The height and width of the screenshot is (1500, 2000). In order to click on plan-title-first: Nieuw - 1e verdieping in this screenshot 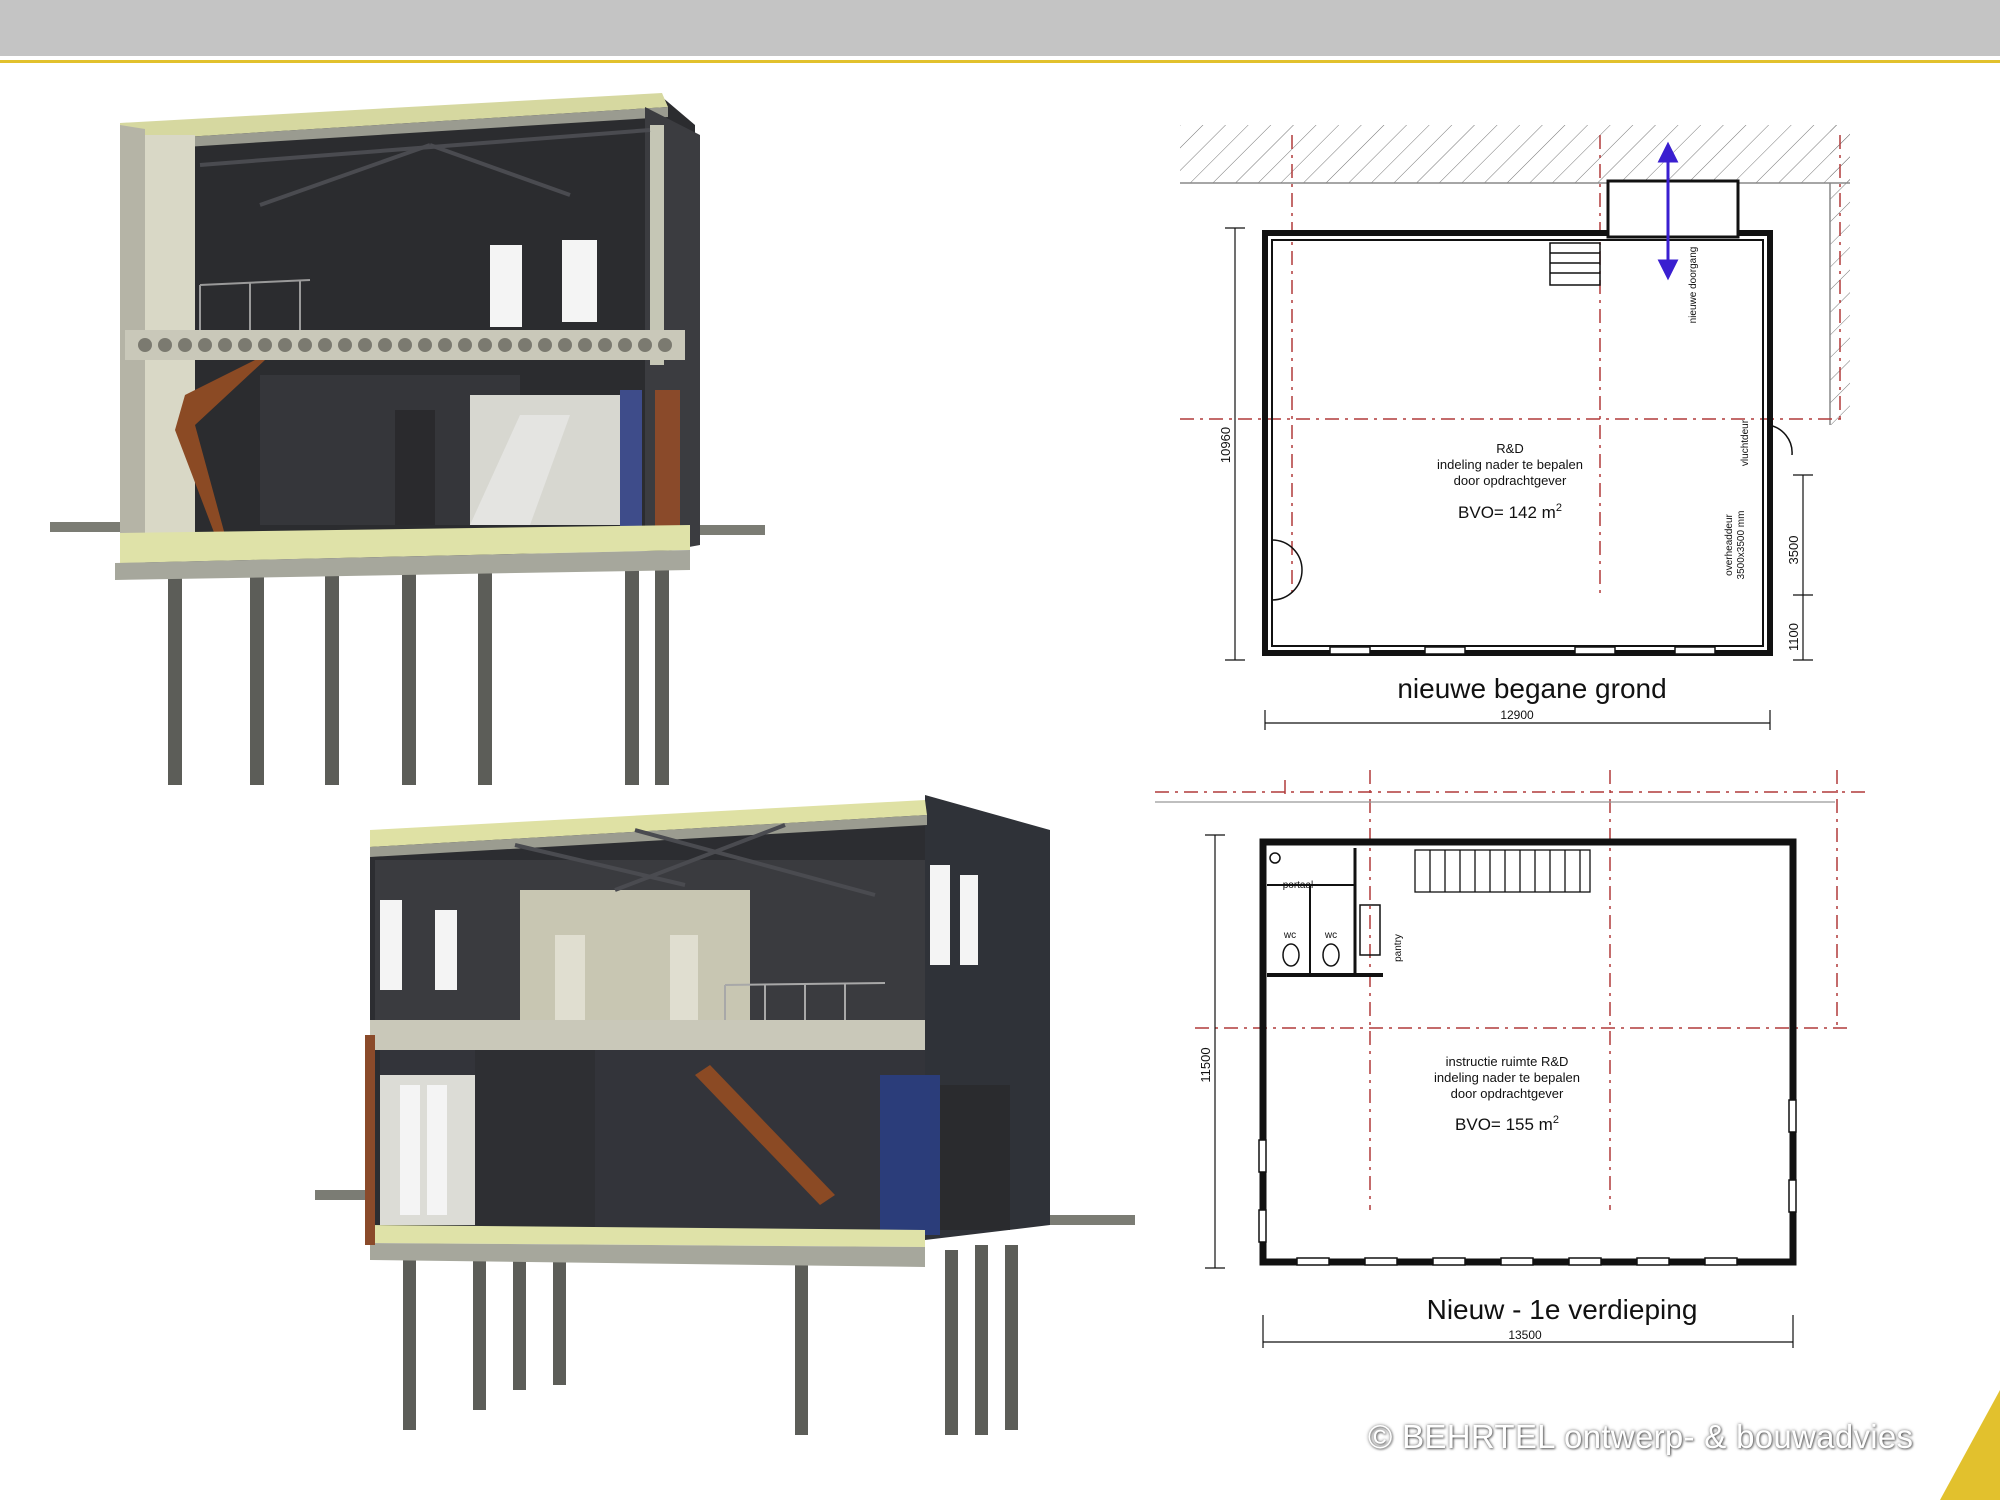, I will do `click(1562, 1309)`.